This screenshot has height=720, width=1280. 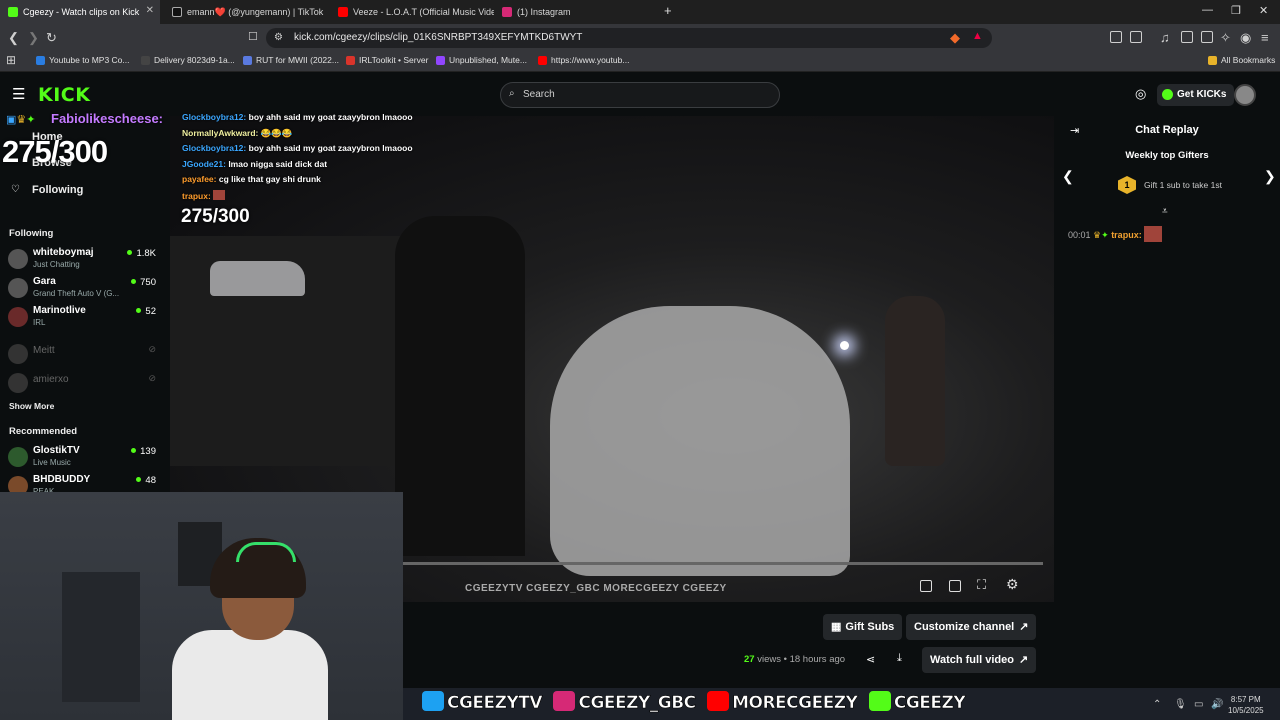 I want to click on notifications-icon: ◎, so click(x=1140, y=94).